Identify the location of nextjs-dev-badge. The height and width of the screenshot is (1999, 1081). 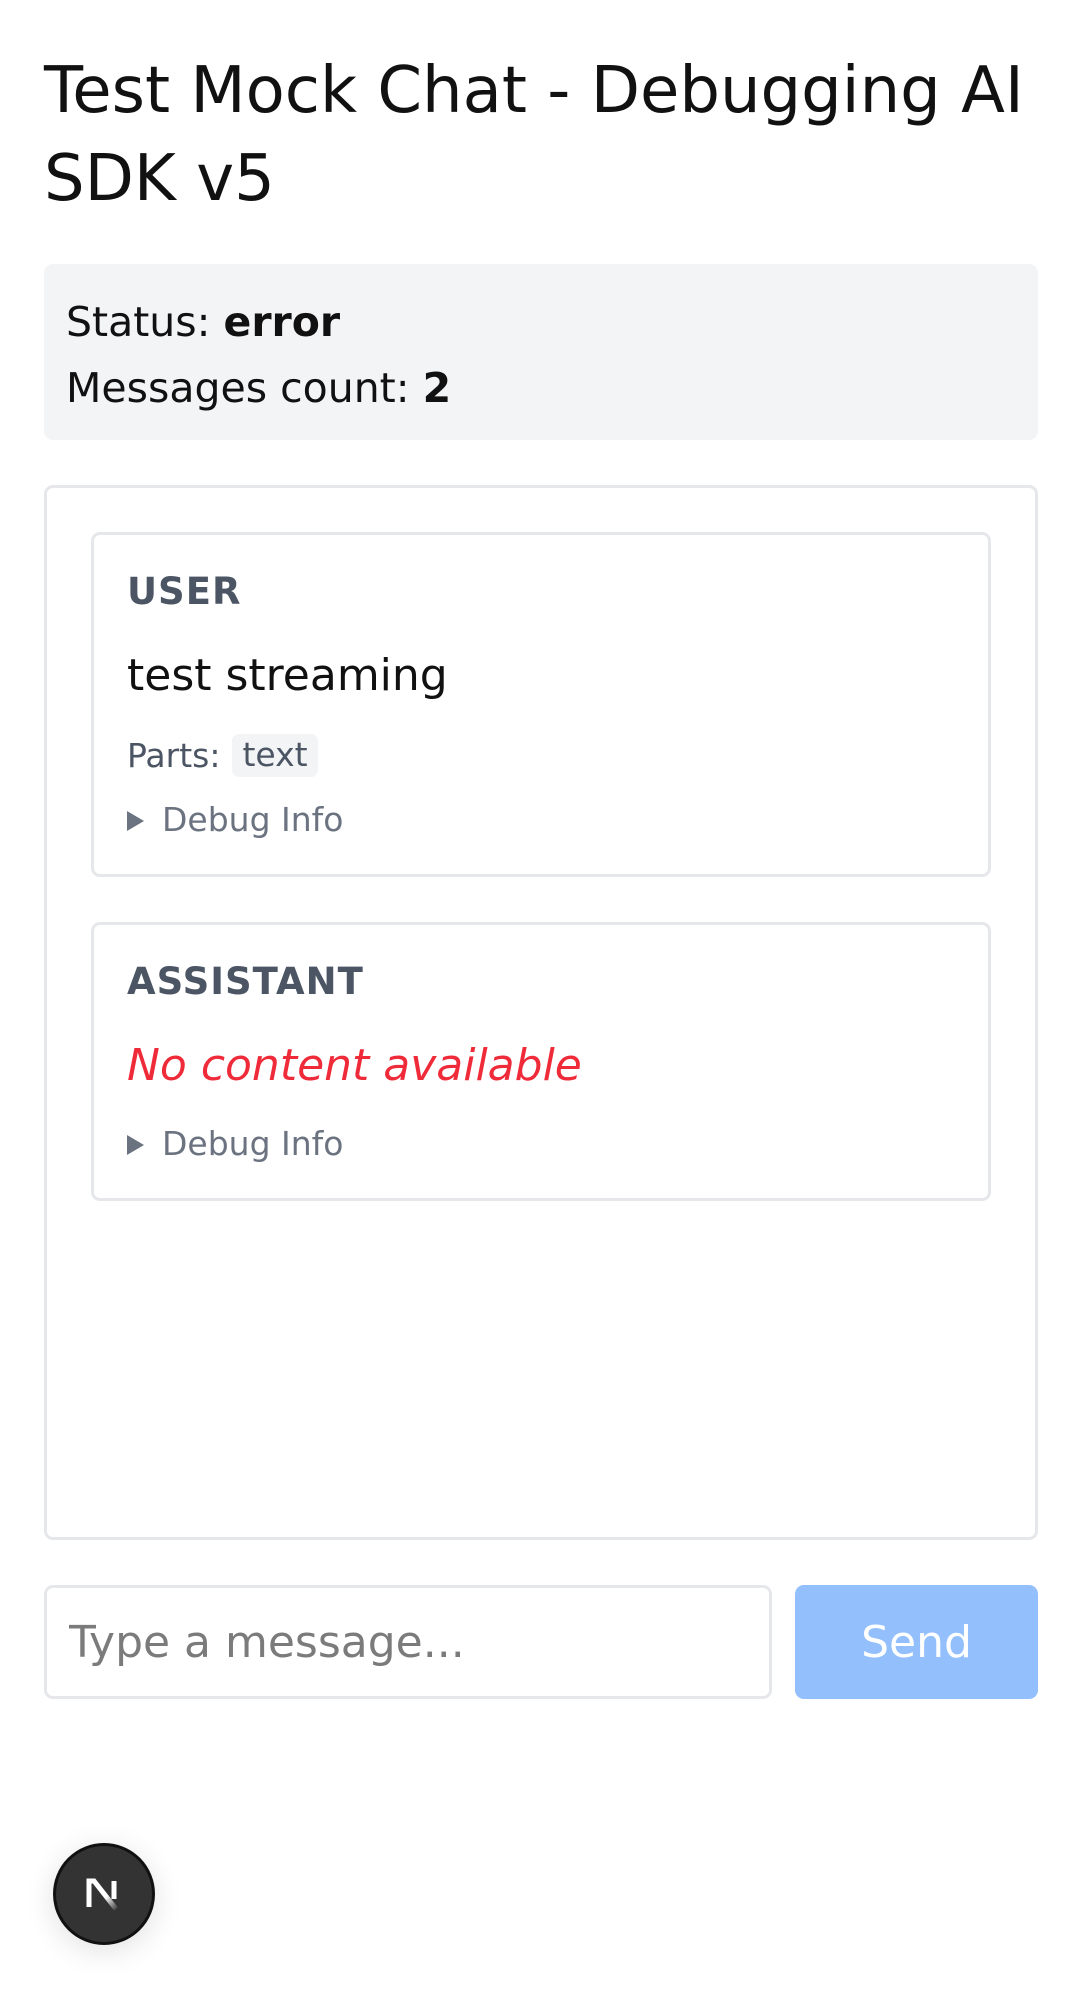
(104, 1894).